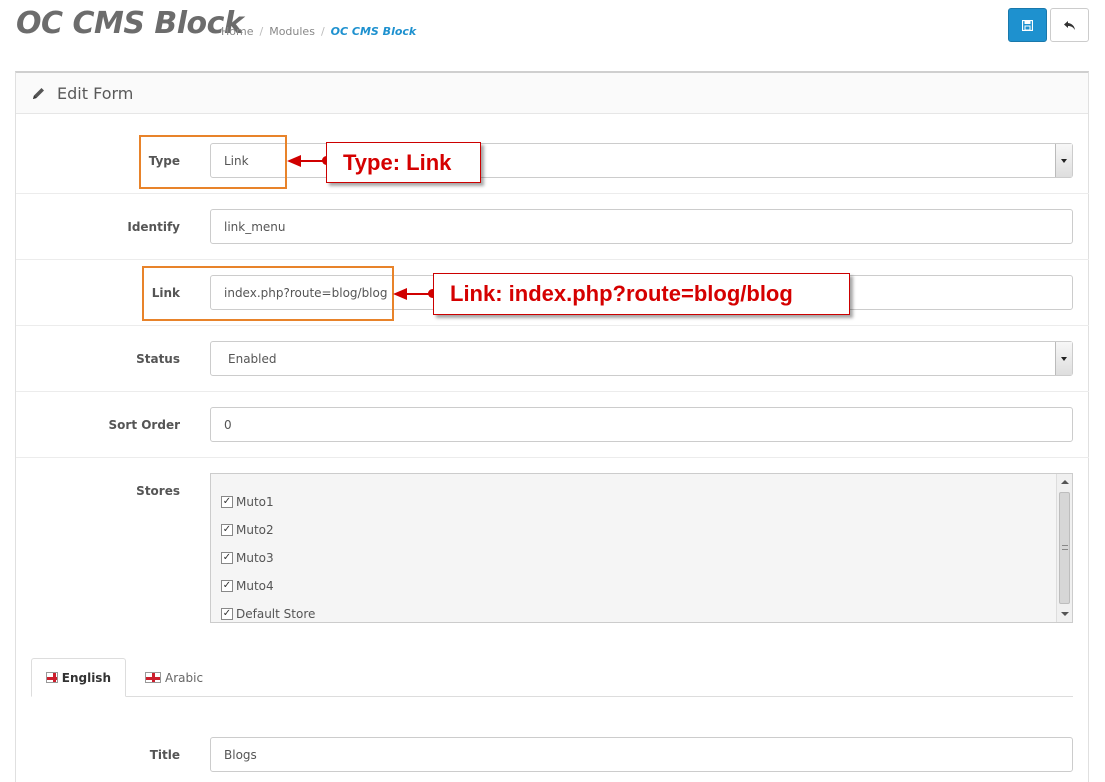 The image size is (1105, 782). Describe the element at coordinates (255, 558) in the screenshot. I see `store-name: Muto3` at that location.